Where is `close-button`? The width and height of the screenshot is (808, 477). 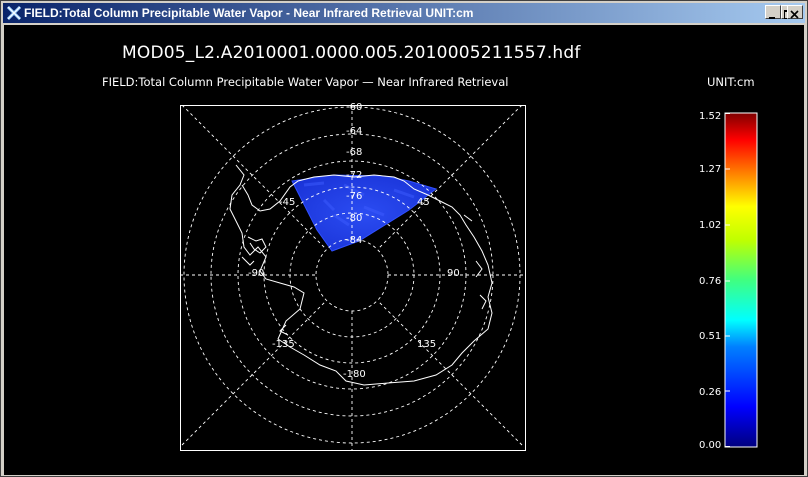
close-button is located at coordinates (795, 12).